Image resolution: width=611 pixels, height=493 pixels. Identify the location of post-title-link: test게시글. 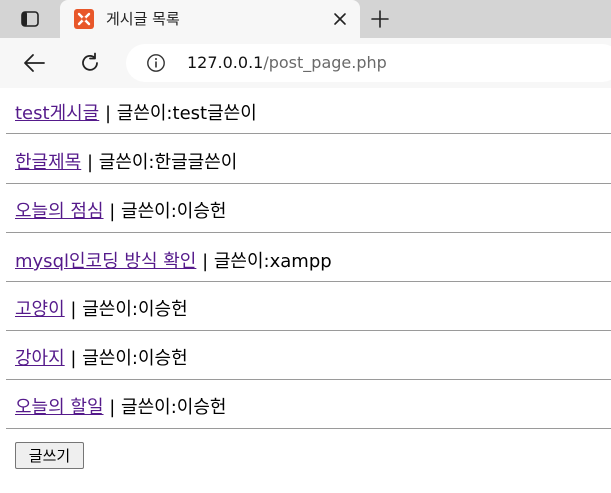
(57, 113).